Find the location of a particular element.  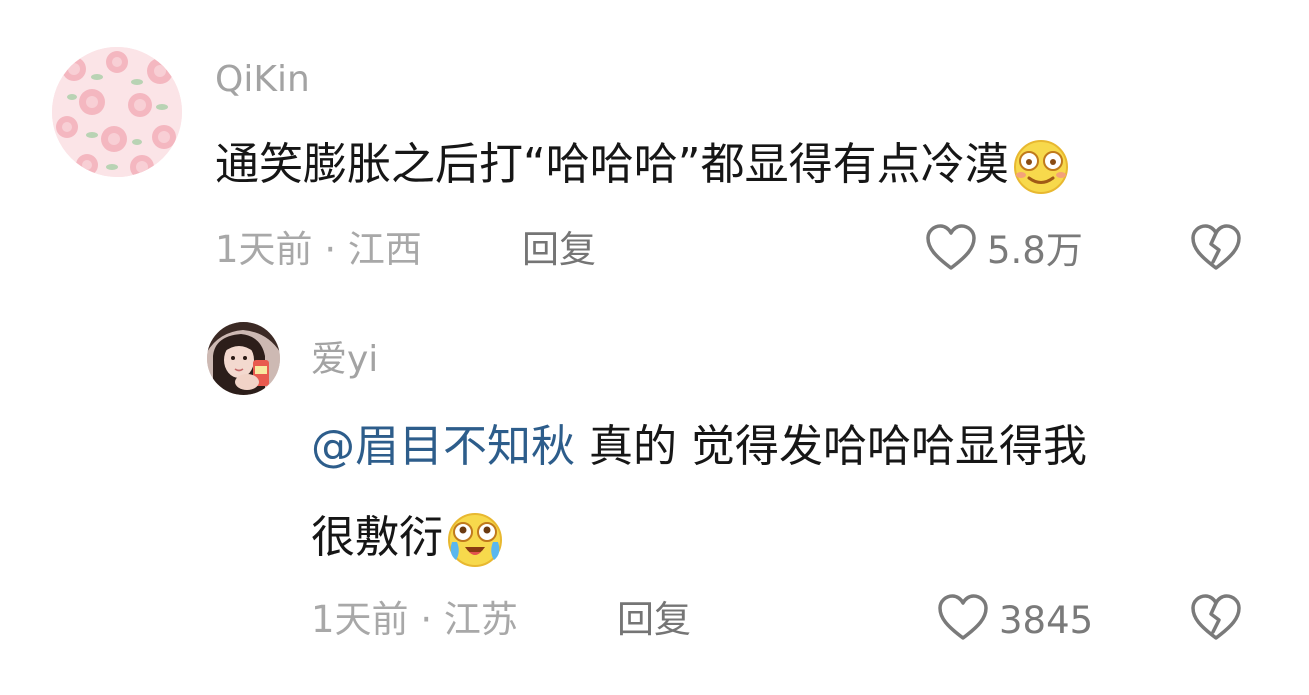

like-button: 3845 is located at coordinates (1015, 620).